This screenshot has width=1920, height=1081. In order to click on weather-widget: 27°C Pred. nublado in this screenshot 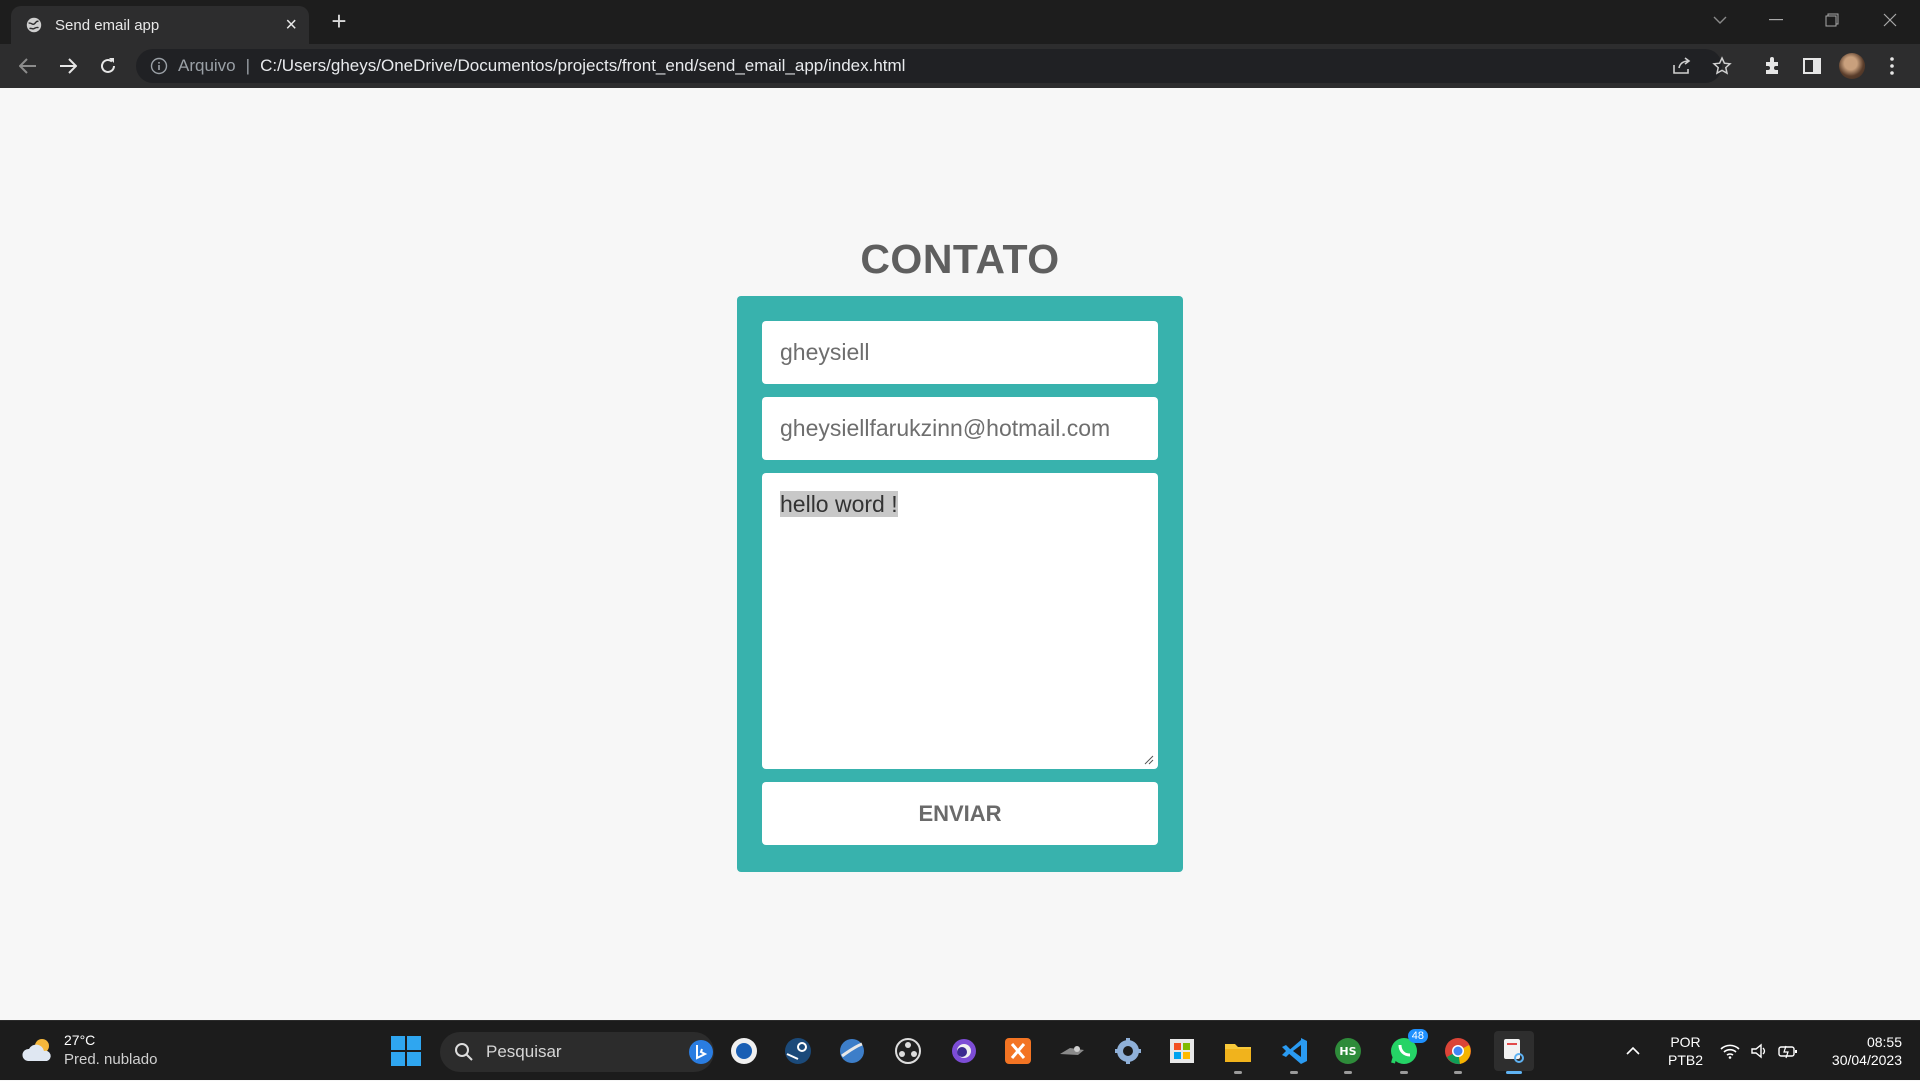, I will do `click(89, 1050)`.